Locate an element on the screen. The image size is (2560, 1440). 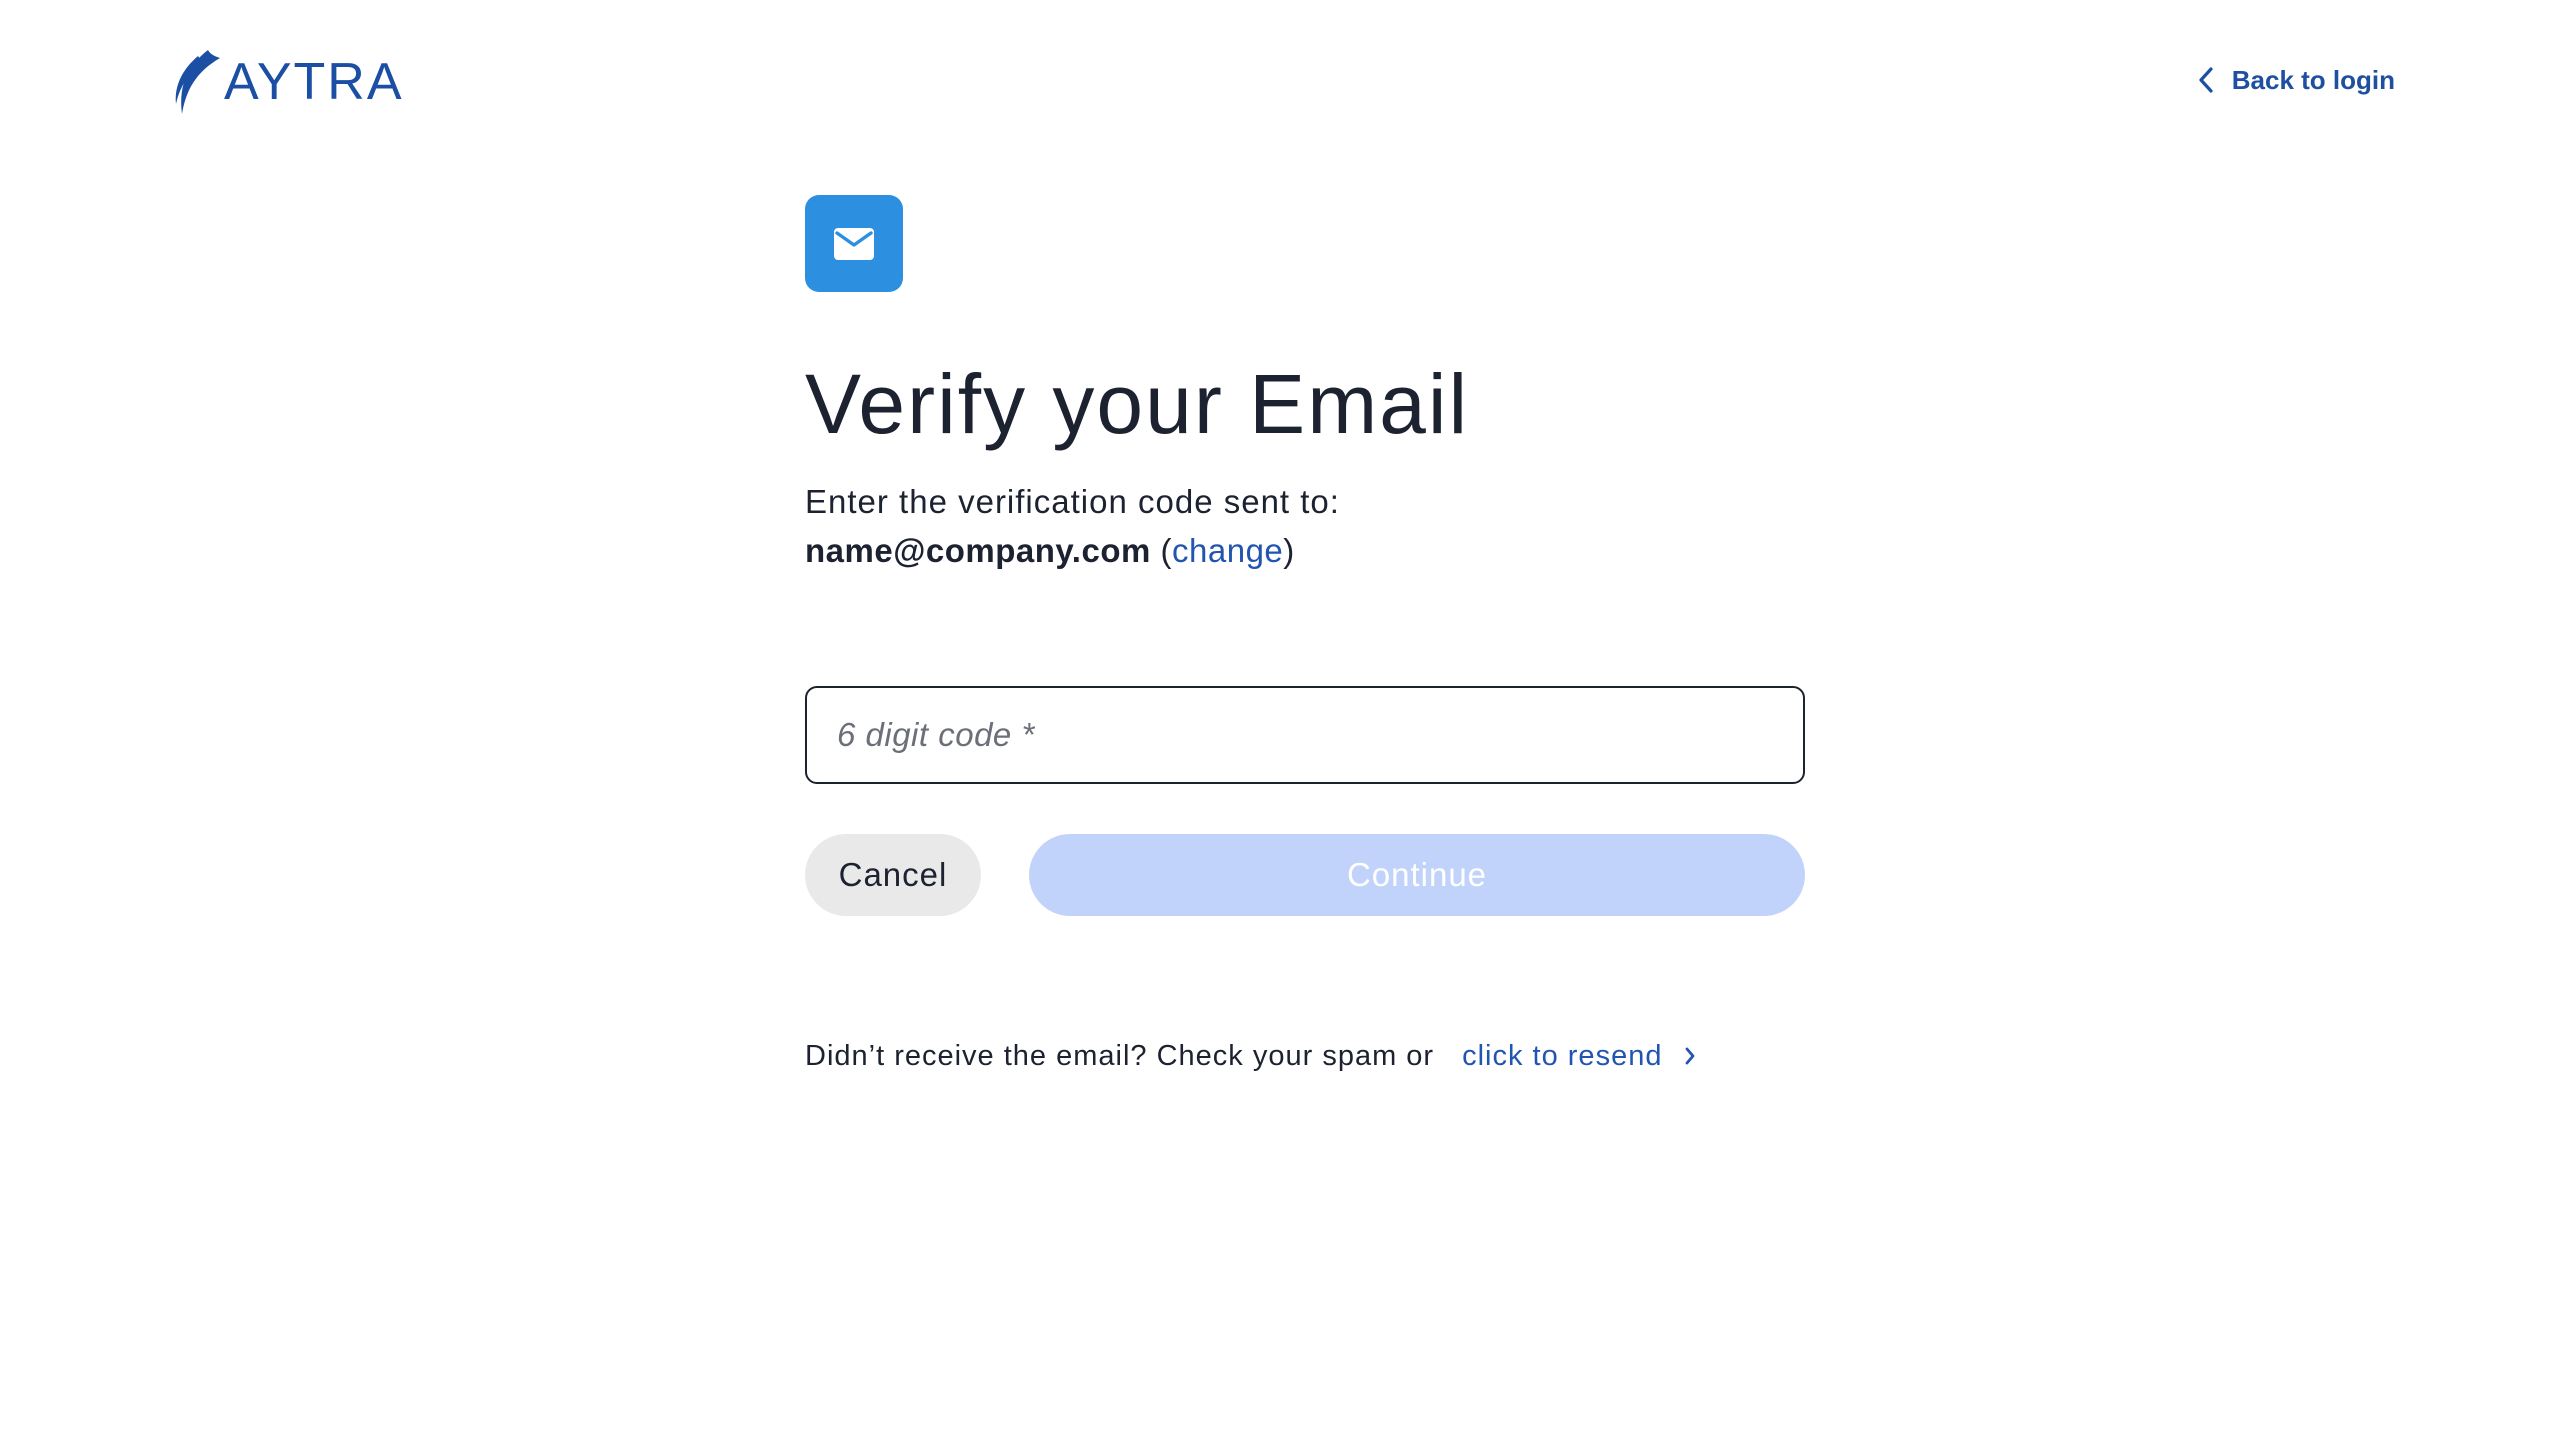
action-buttons: Cancel Continue is located at coordinates (1305, 875).